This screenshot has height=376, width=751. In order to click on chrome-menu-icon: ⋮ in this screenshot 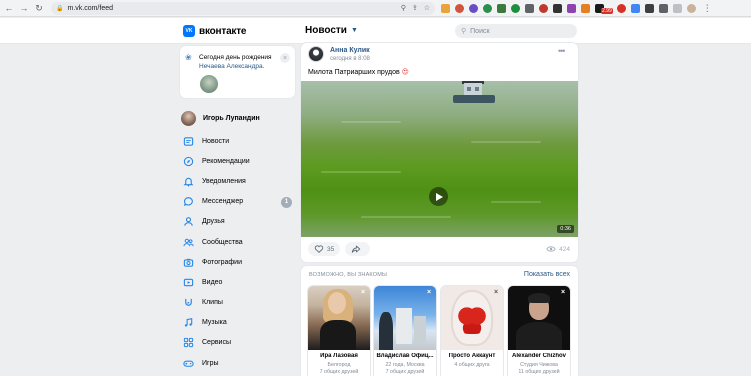, I will do `click(707, 8)`.